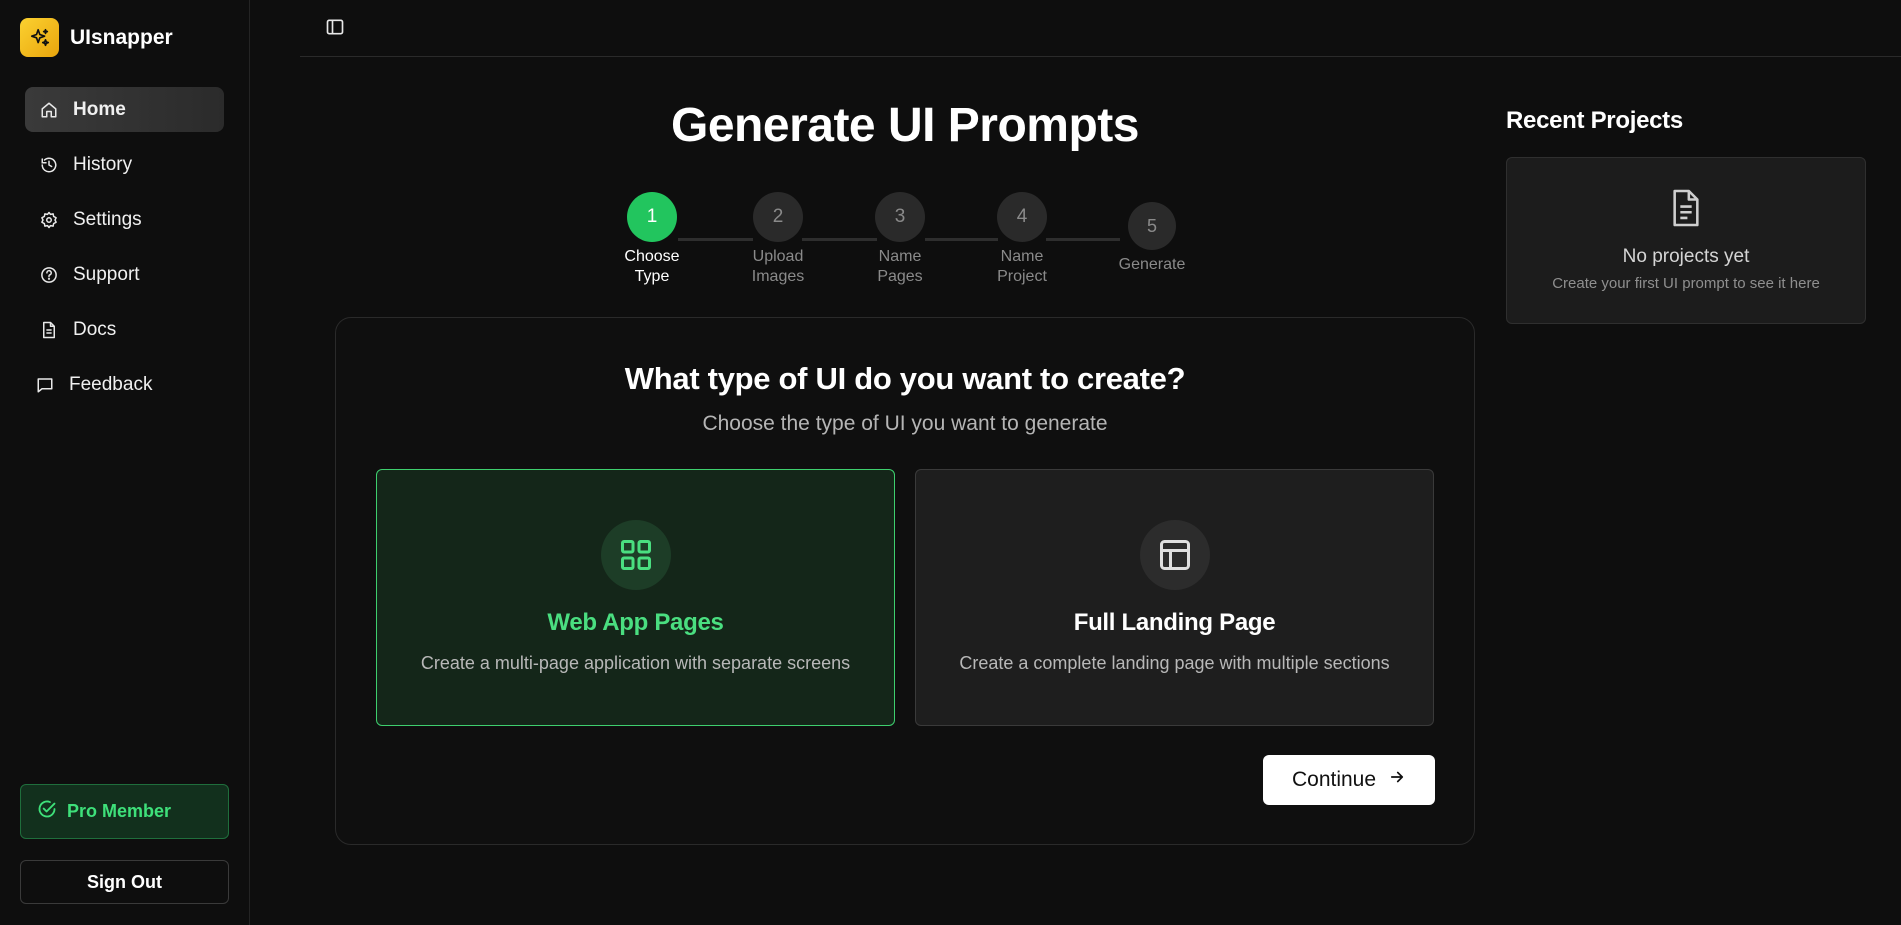  Describe the element at coordinates (125, 462) in the screenshot. I see `sidebar: UIsnapper Home History Settings Support` at that location.